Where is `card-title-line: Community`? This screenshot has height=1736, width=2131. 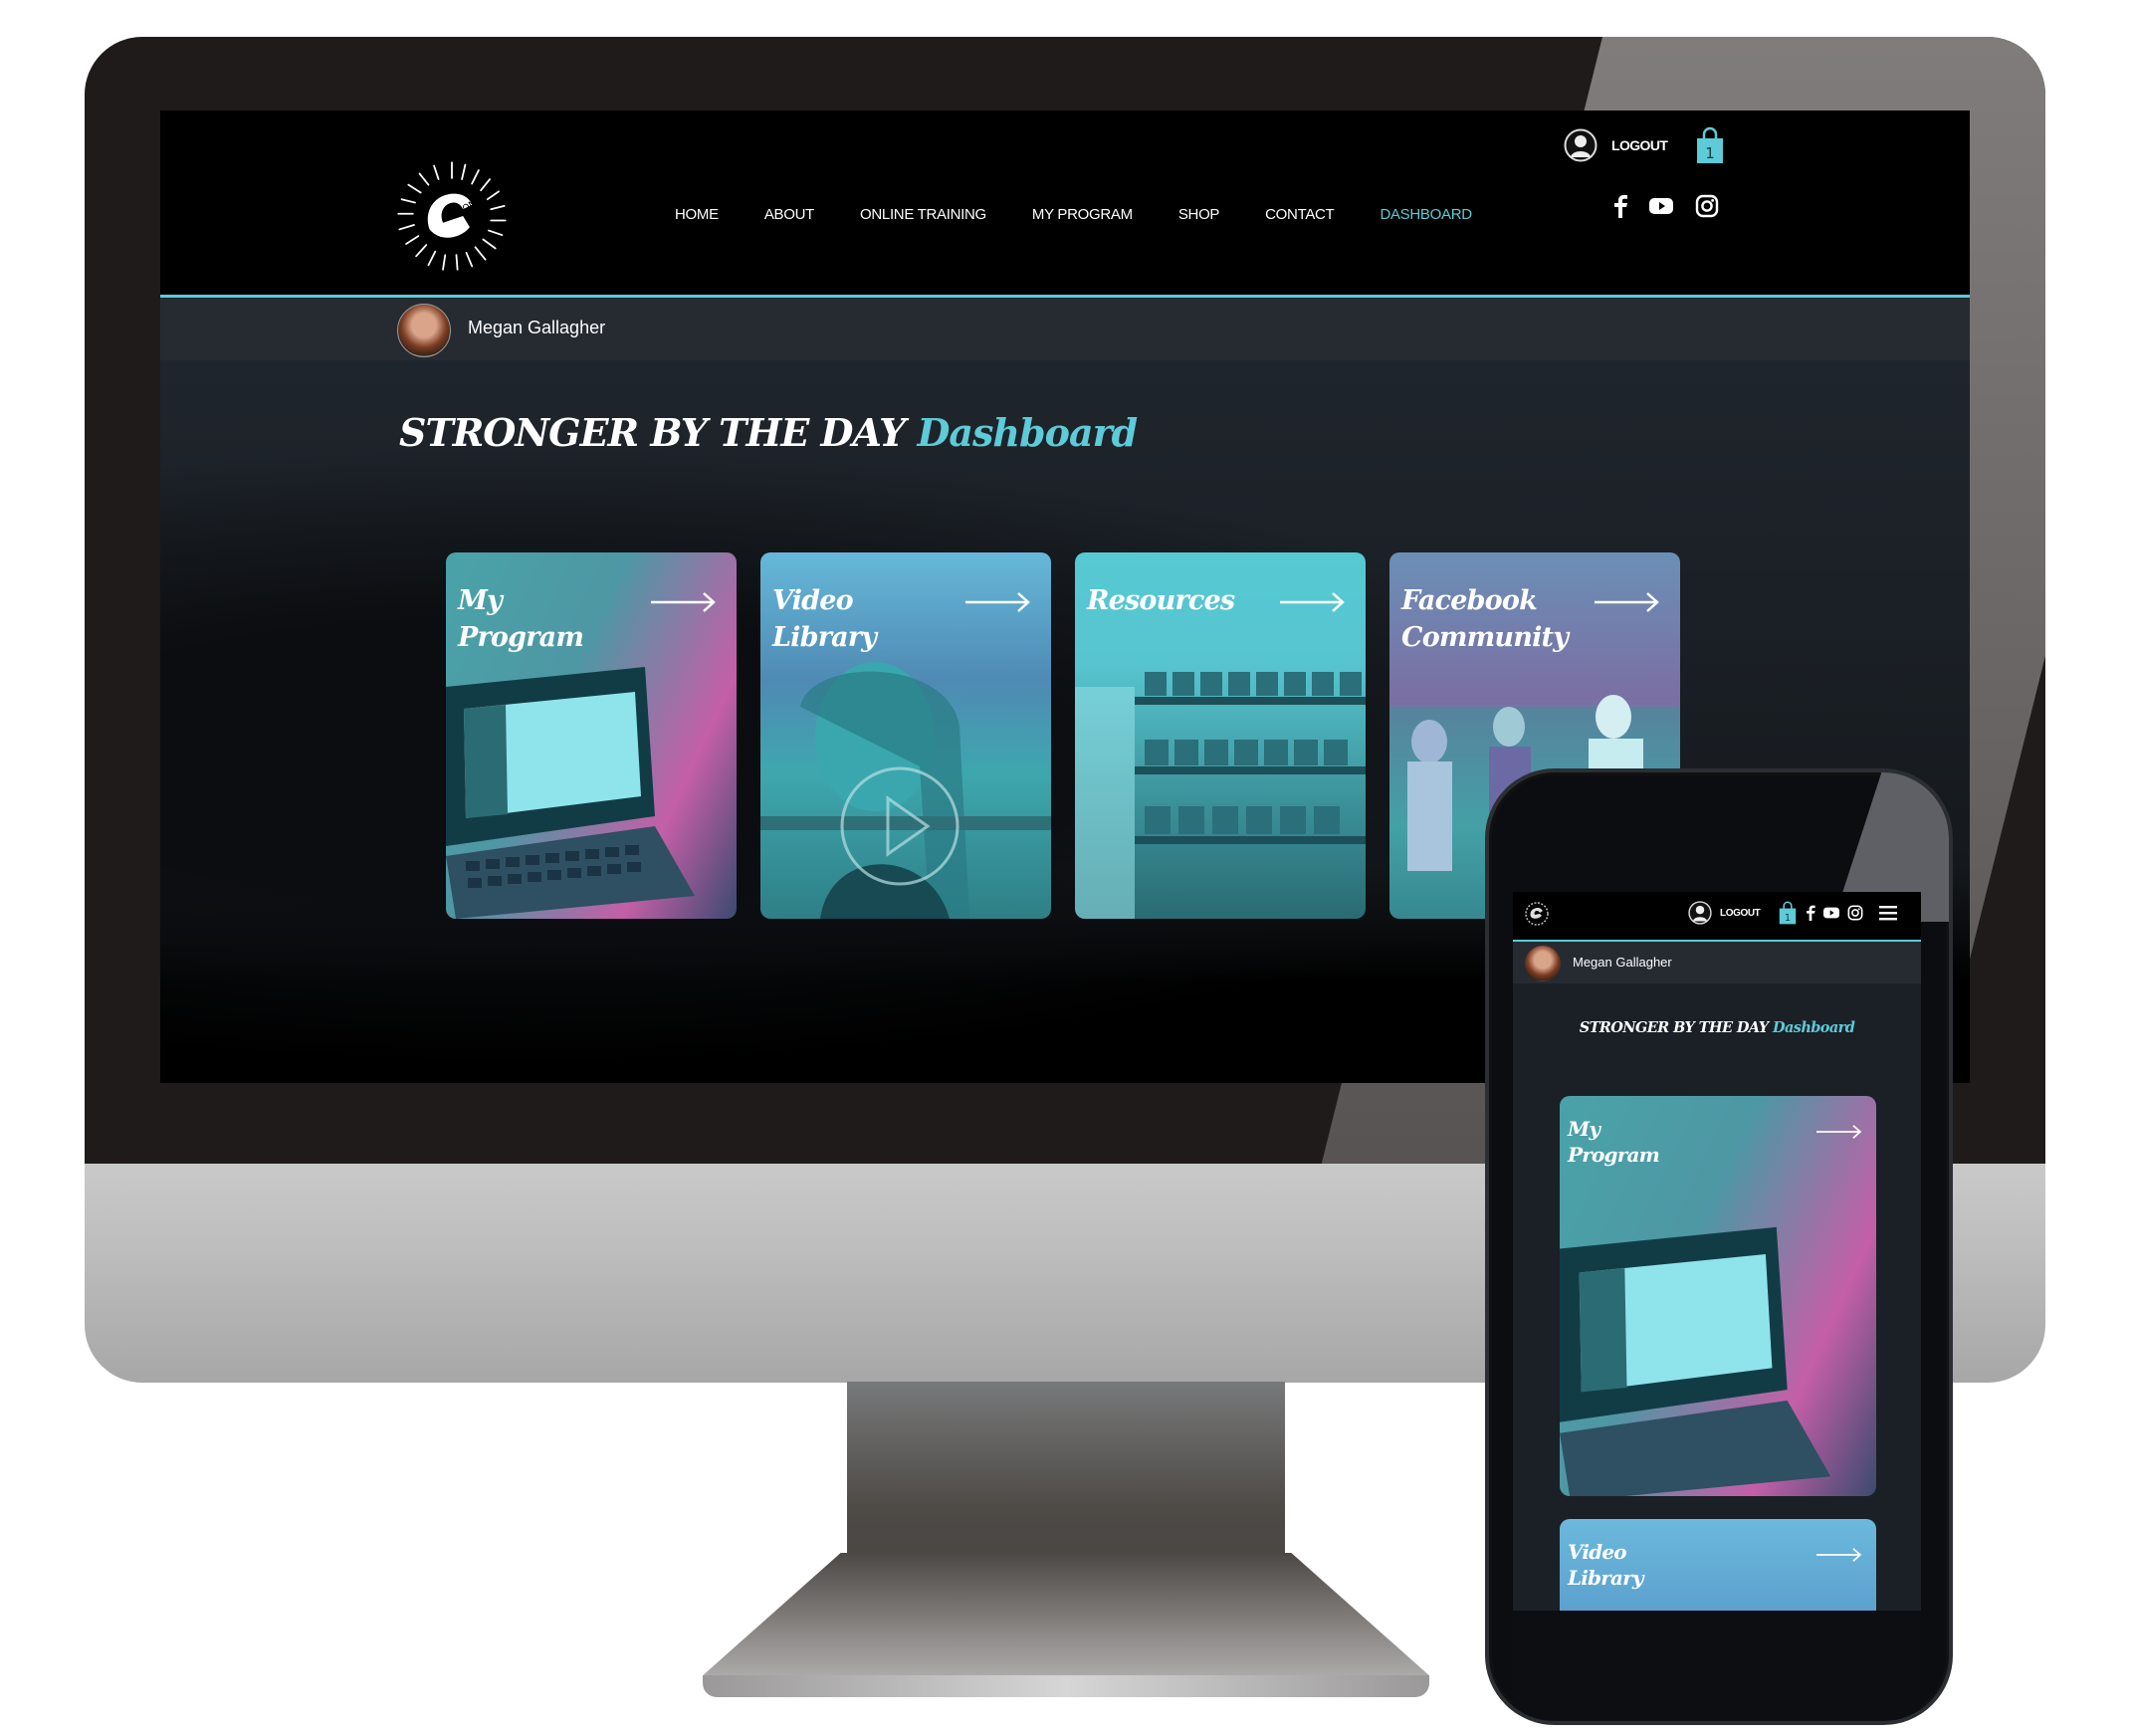 card-title-line: Community is located at coordinates (1485, 638).